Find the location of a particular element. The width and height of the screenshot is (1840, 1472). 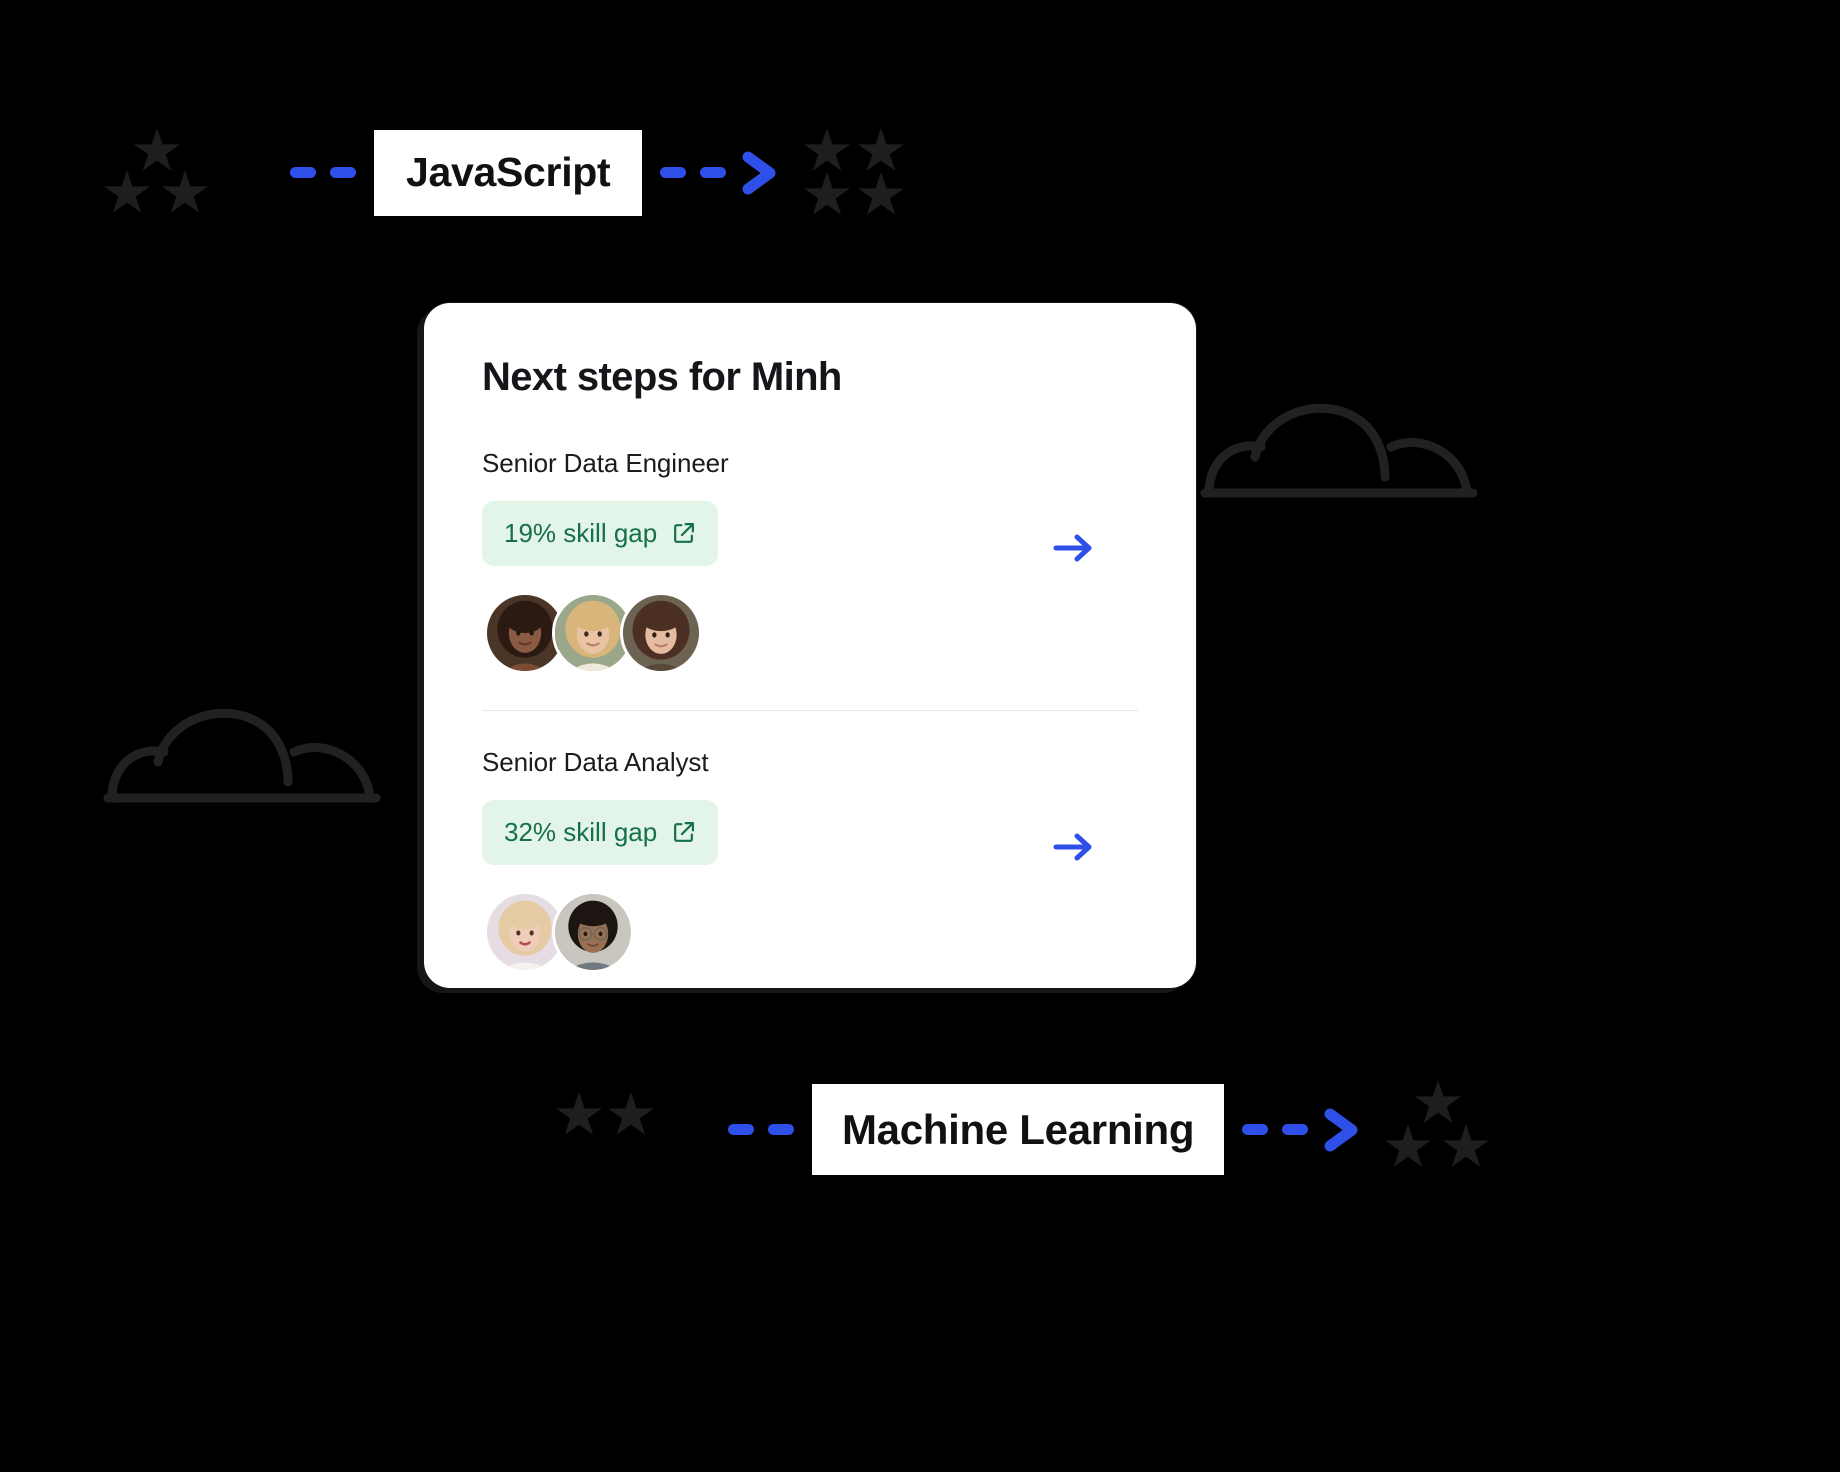

go-to-role-button-senior-data-engineer is located at coordinates (1074, 548).